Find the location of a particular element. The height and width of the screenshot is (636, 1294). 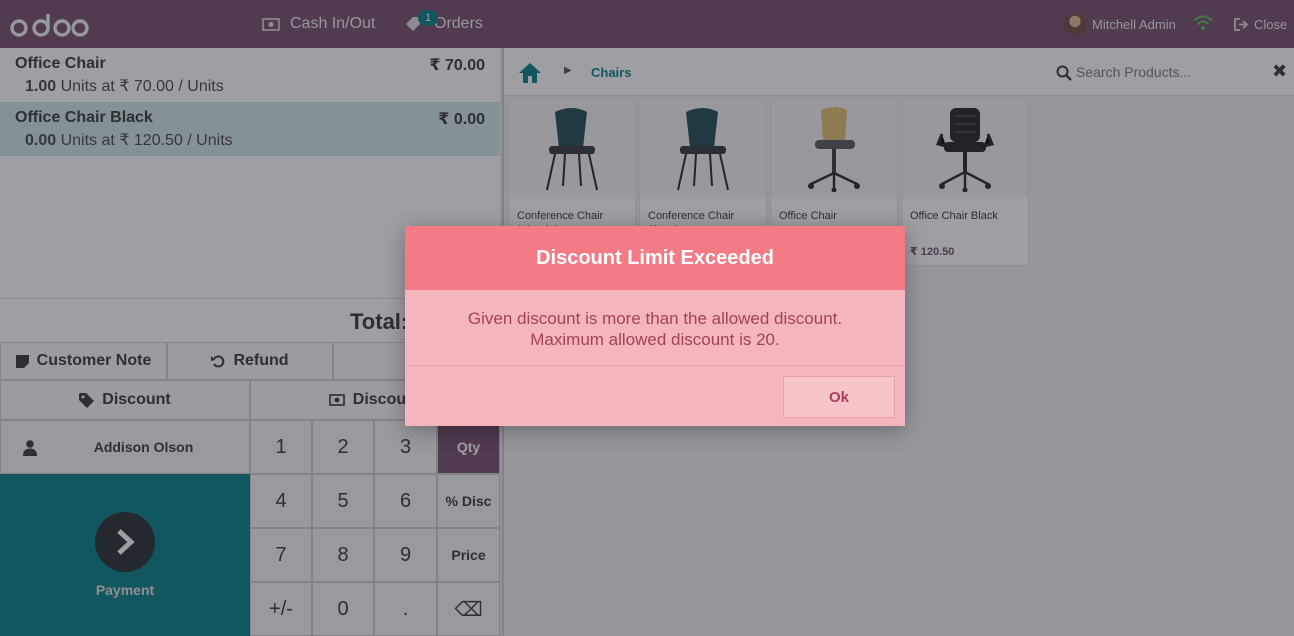

dialog-footer: Ok is located at coordinates (655, 396).